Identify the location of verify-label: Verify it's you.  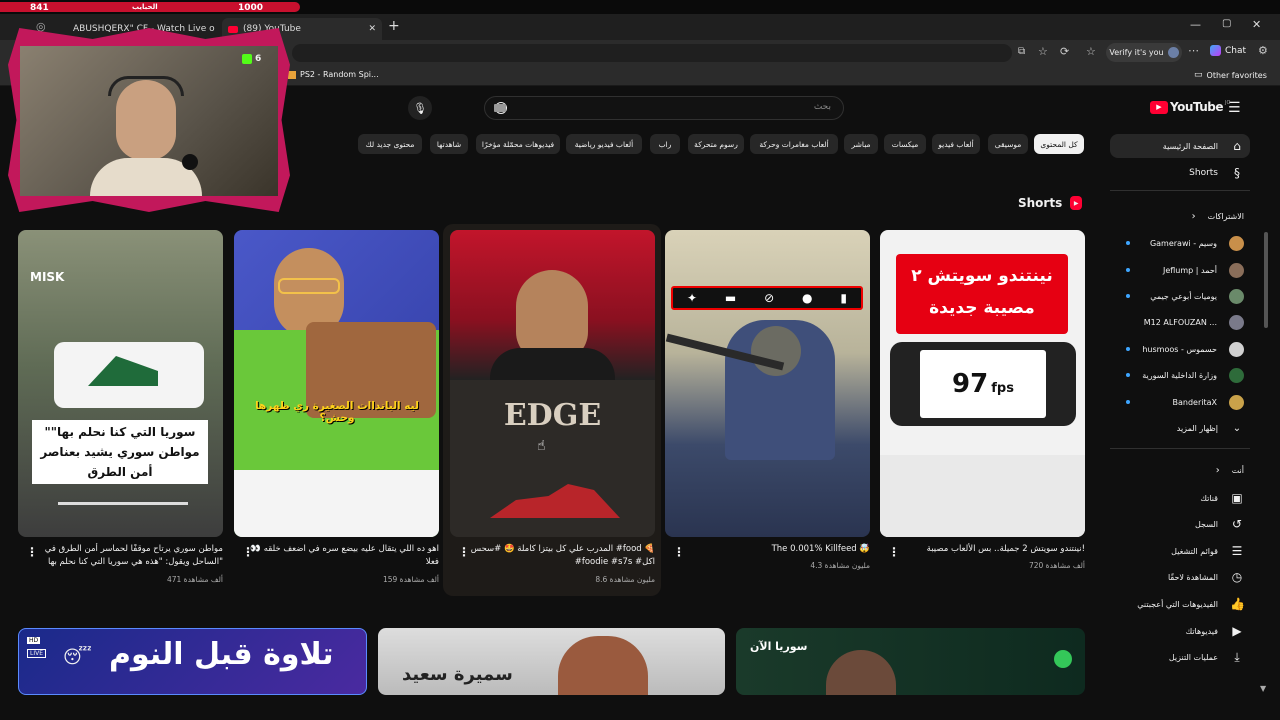
(1136, 52).